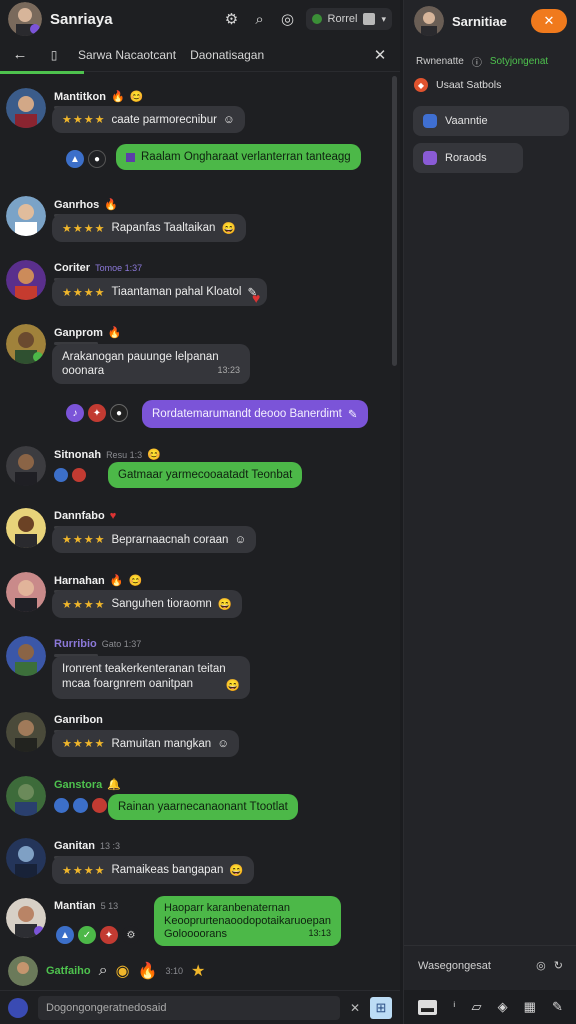 This screenshot has height=1024, width=576. Describe the element at coordinates (256, 298) in the screenshot. I see `heart-icon: ♥` at that location.